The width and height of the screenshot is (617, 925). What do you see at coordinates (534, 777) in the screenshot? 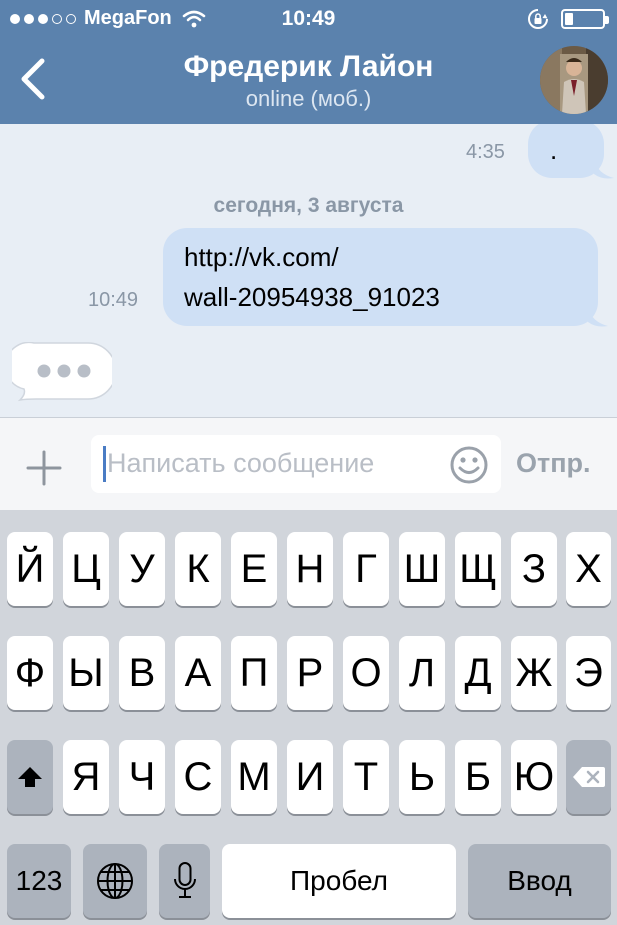
I see `key: Ю` at bounding box center [534, 777].